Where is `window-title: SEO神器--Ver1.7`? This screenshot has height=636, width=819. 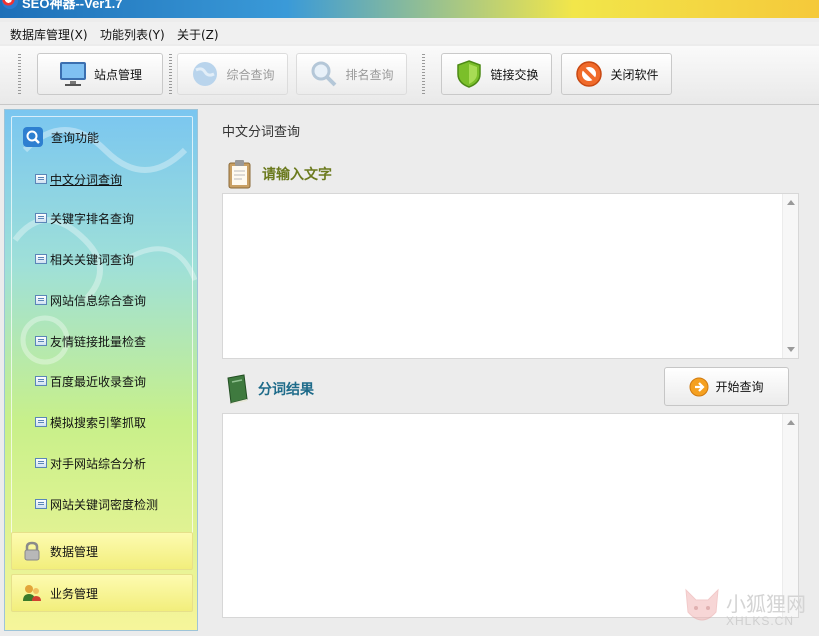
window-title: SEO神器--Ver1.7 is located at coordinates (72, 5).